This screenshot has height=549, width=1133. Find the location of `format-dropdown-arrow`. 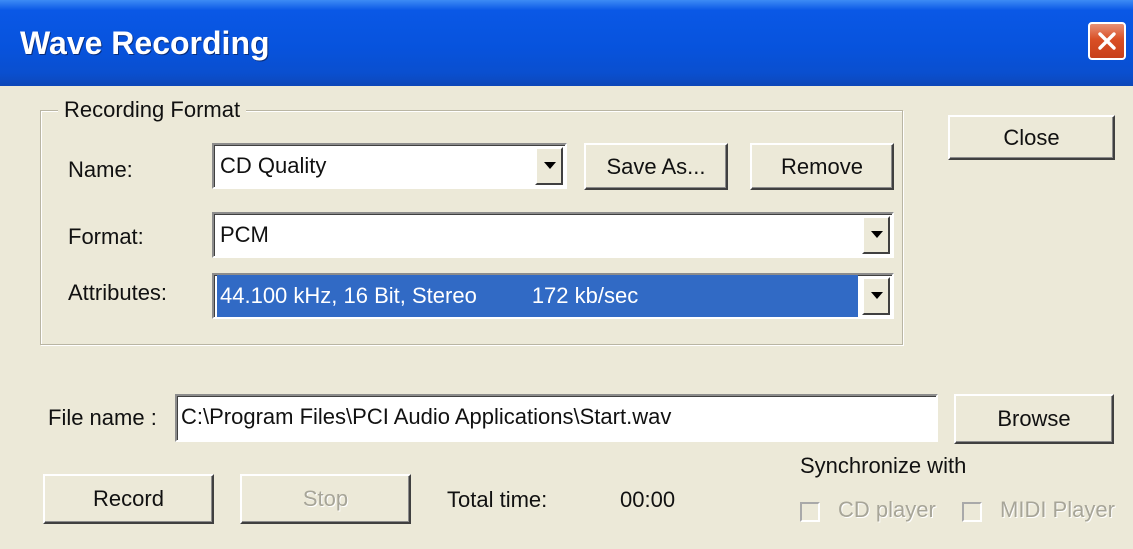

format-dropdown-arrow is located at coordinates (876, 235).